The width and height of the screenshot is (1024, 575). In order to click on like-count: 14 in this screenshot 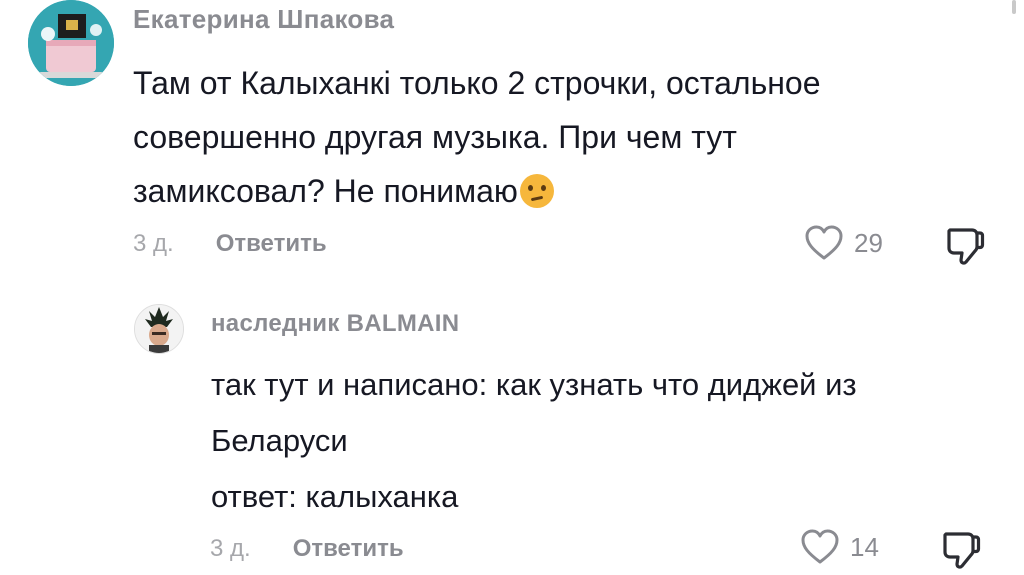, I will do `click(864, 546)`.